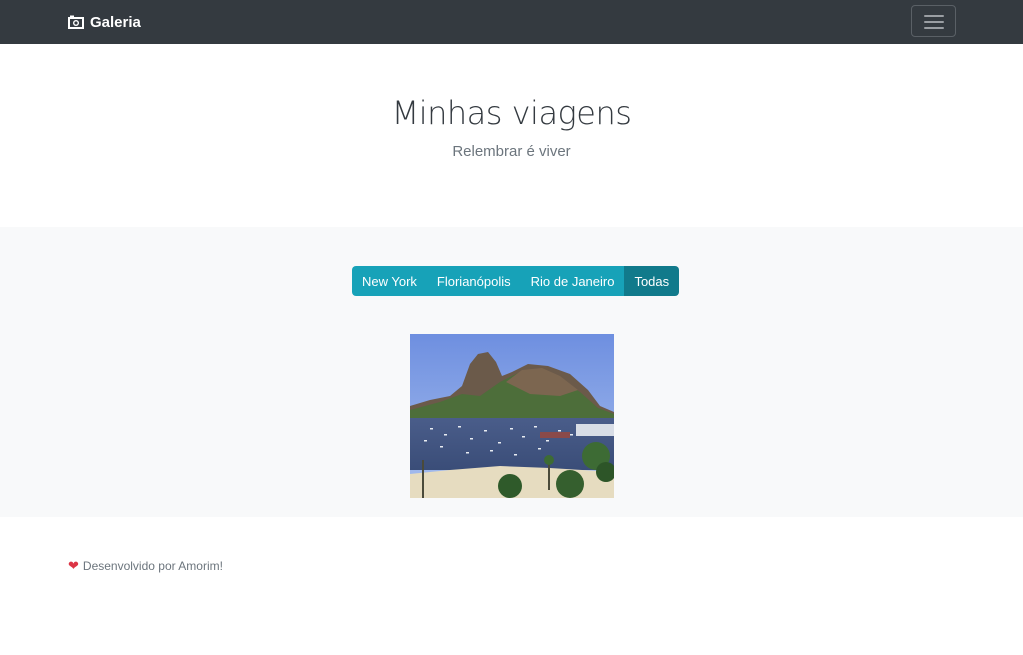  I want to click on heart-icon: ❤, so click(73, 565).